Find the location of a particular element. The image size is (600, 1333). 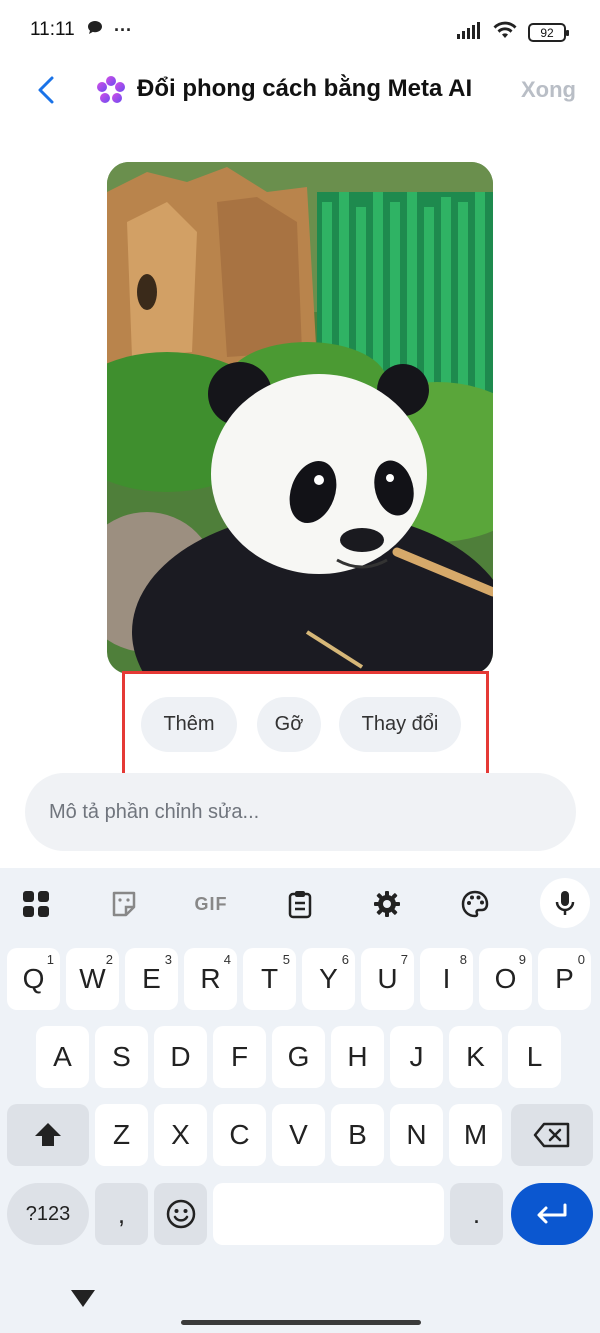

more-notifications-text: ··· is located at coordinates (123, 30).